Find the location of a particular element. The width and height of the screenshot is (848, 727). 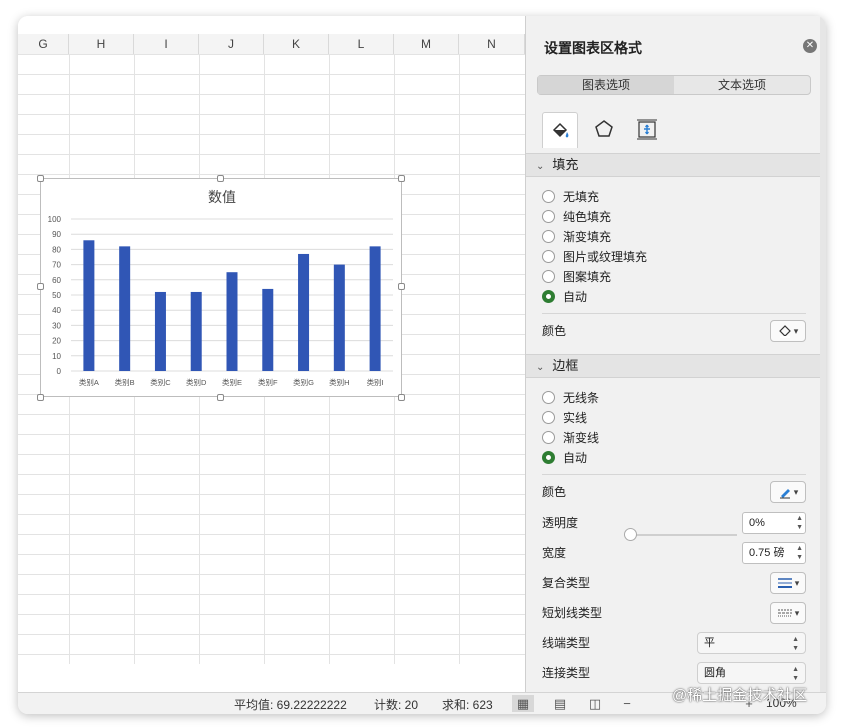

page-layout-view-icon: ▤ is located at coordinates (560, 703).